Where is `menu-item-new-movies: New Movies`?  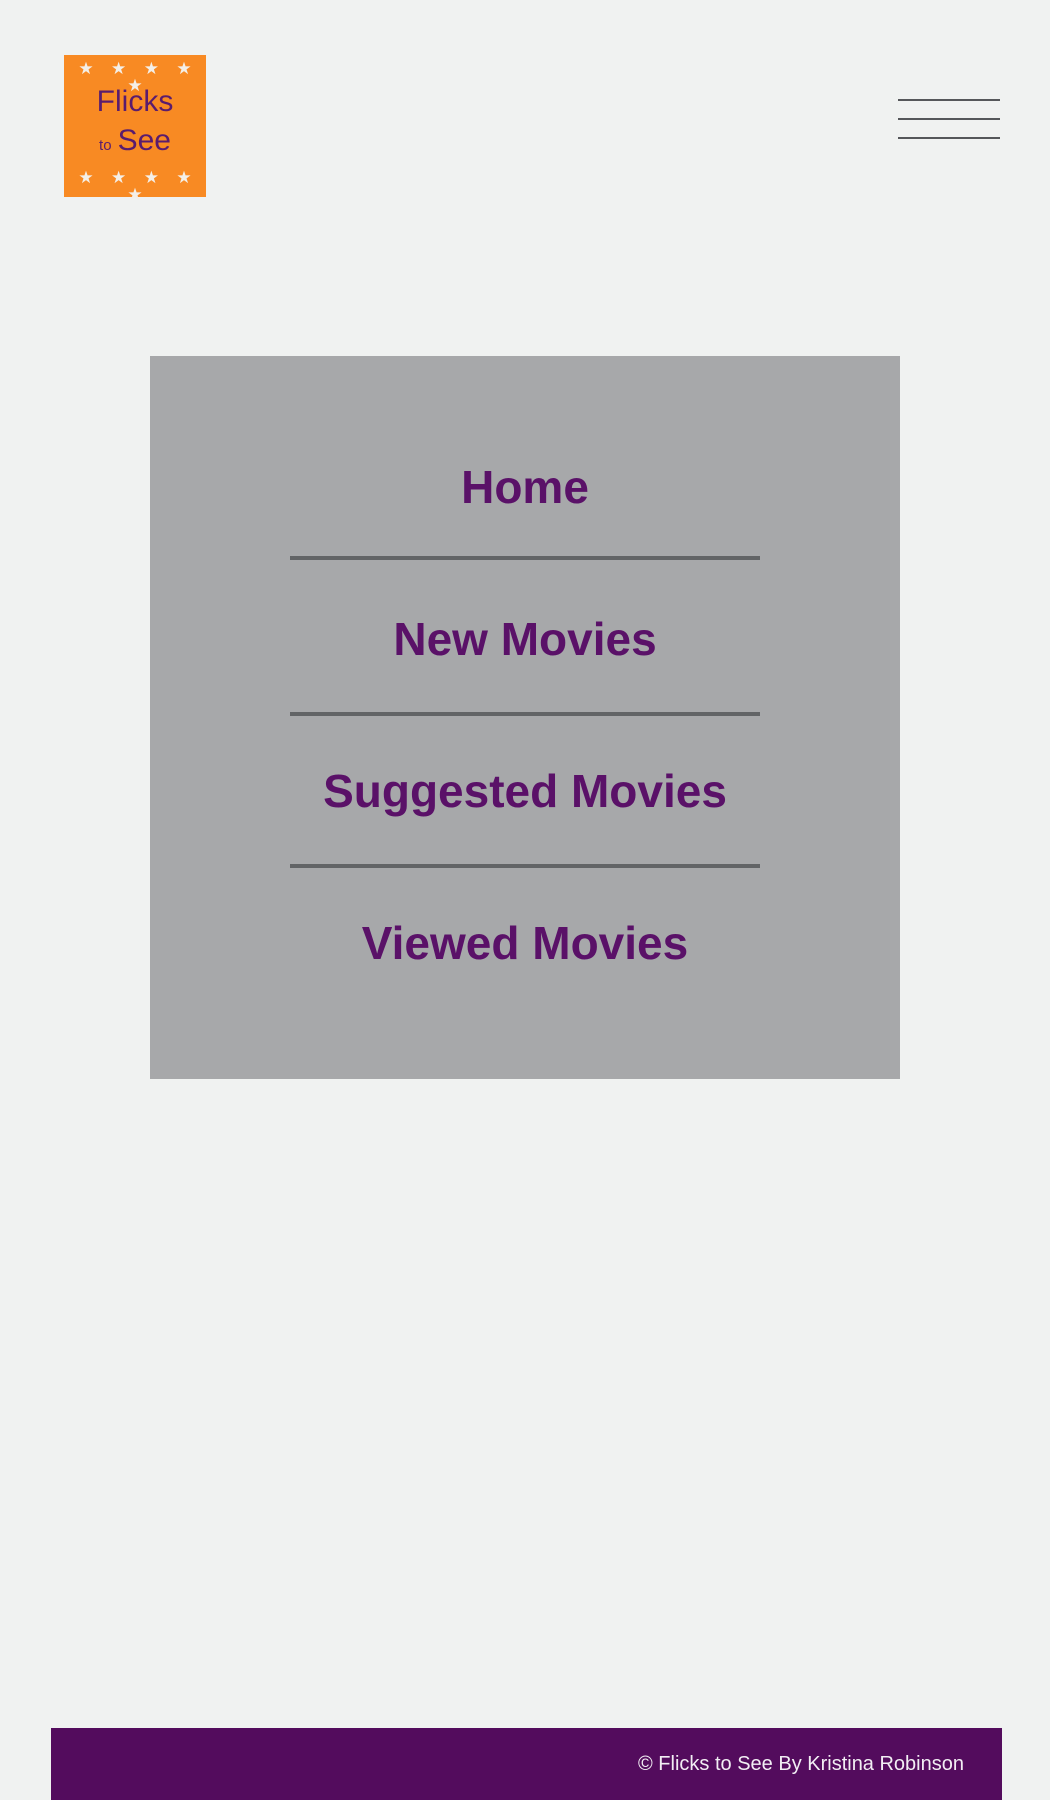 menu-item-new-movies: New Movies is located at coordinates (525, 639).